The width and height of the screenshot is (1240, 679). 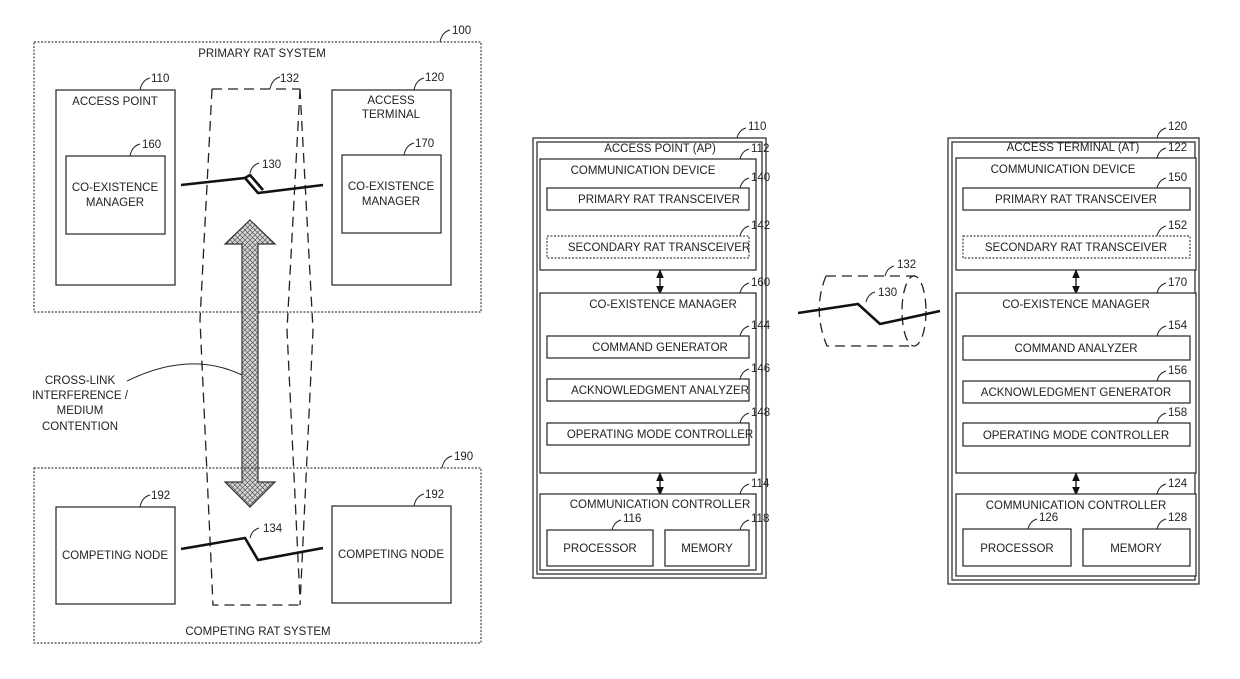 I want to click on medium-outline-right, so click(x=300, y=347).